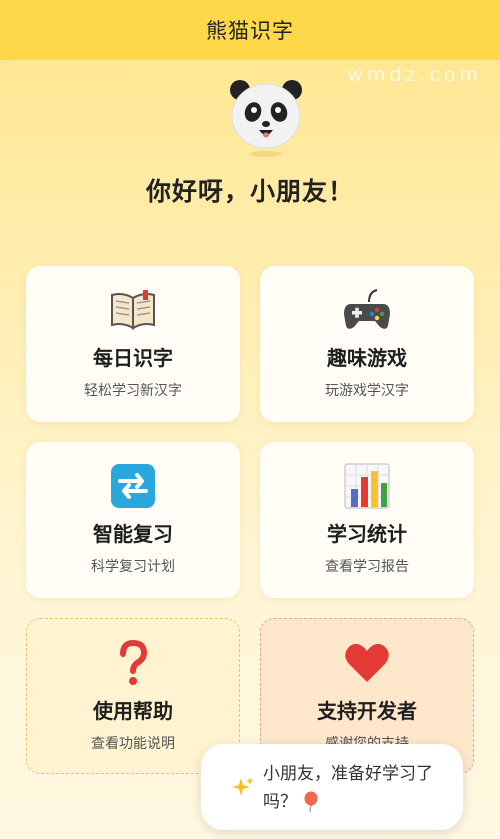  What do you see at coordinates (367, 344) in the screenshot?
I see `card-fun-games: 趣味游戏 玩游戏学汉字` at bounding box center [367, 344].